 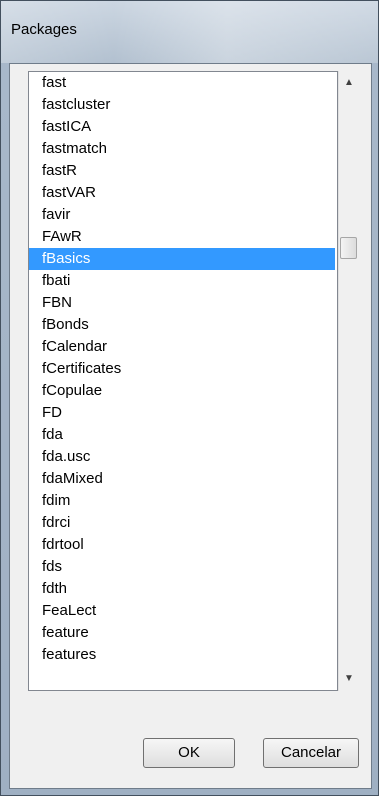 I want to click on list-item: fda.usc, so click(x=182, y=457).